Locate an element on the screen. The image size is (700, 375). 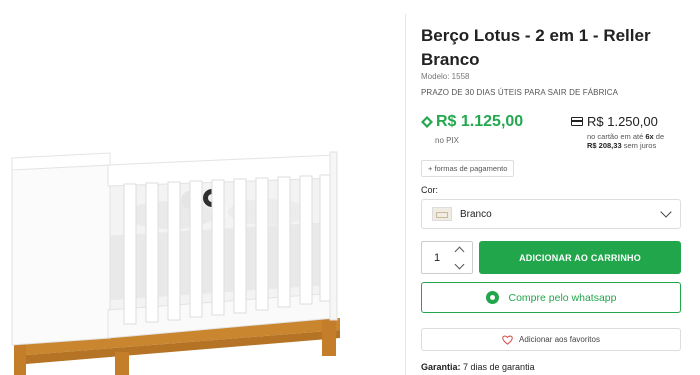
color-swatch is located at coordinates (442, 214).